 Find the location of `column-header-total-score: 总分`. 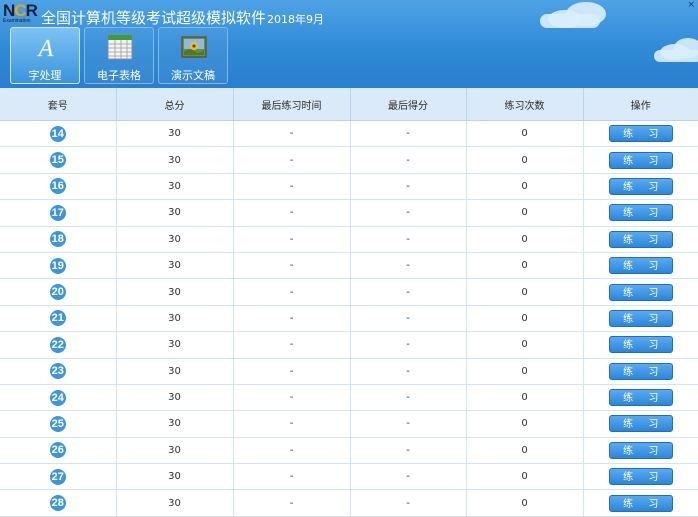

column-header-total-score: 总分 is located at coordinates (175, 104).